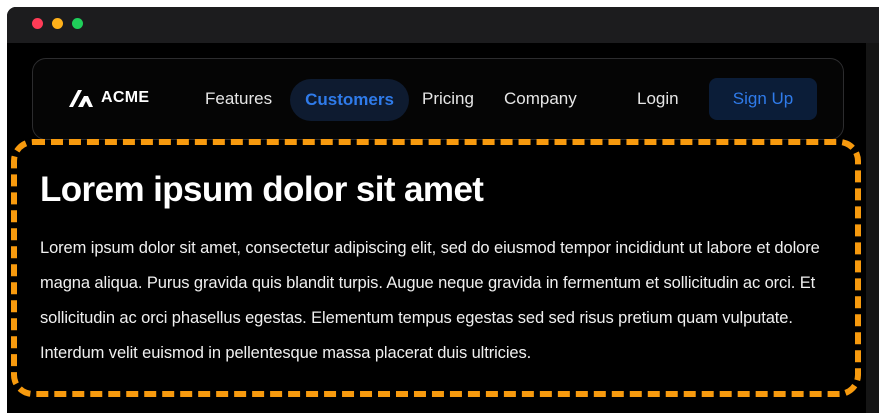 The height and width of the screenshot is (413, 879). Describe the element at coordinates (125, 97) in the screenshot. I see `brand-name: ACME` at that location.